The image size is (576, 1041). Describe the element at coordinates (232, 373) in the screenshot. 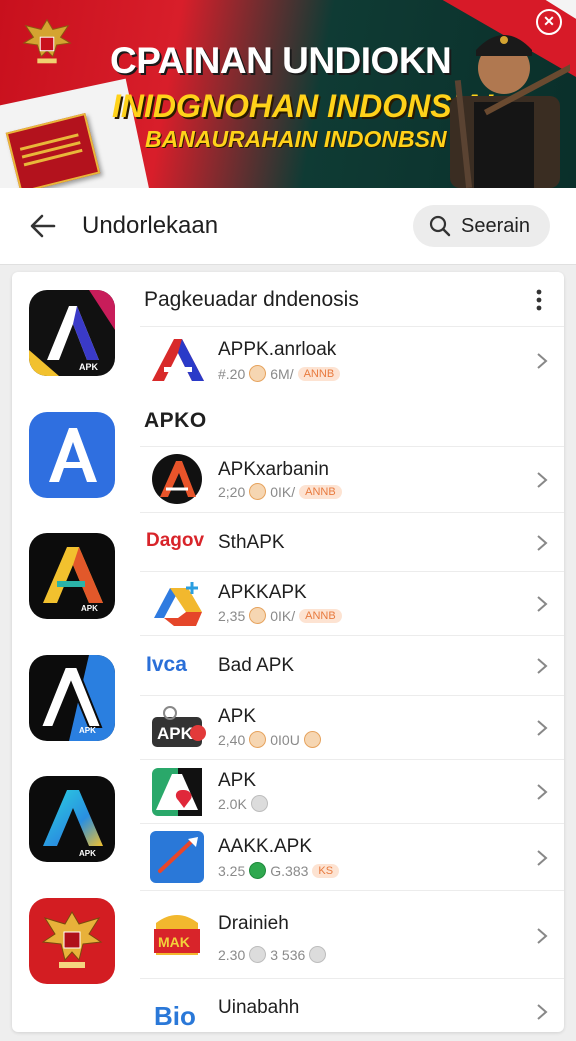

I see `item-version: #.20` at that location.